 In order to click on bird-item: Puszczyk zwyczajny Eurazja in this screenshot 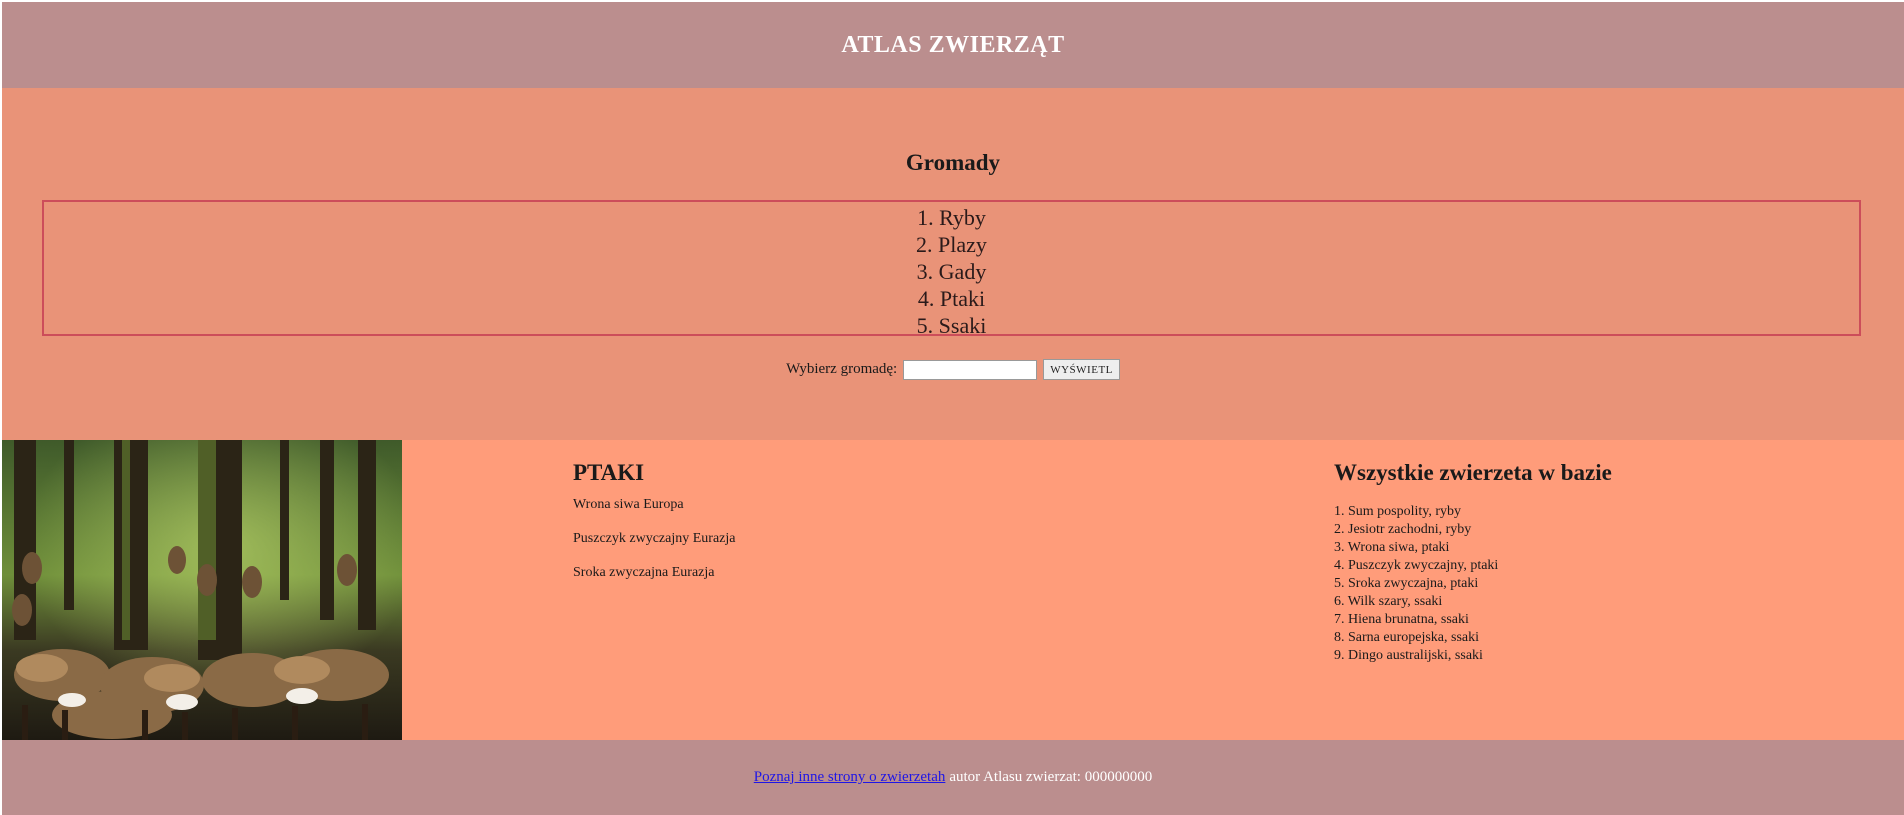, I will do `click(654, 538)`.